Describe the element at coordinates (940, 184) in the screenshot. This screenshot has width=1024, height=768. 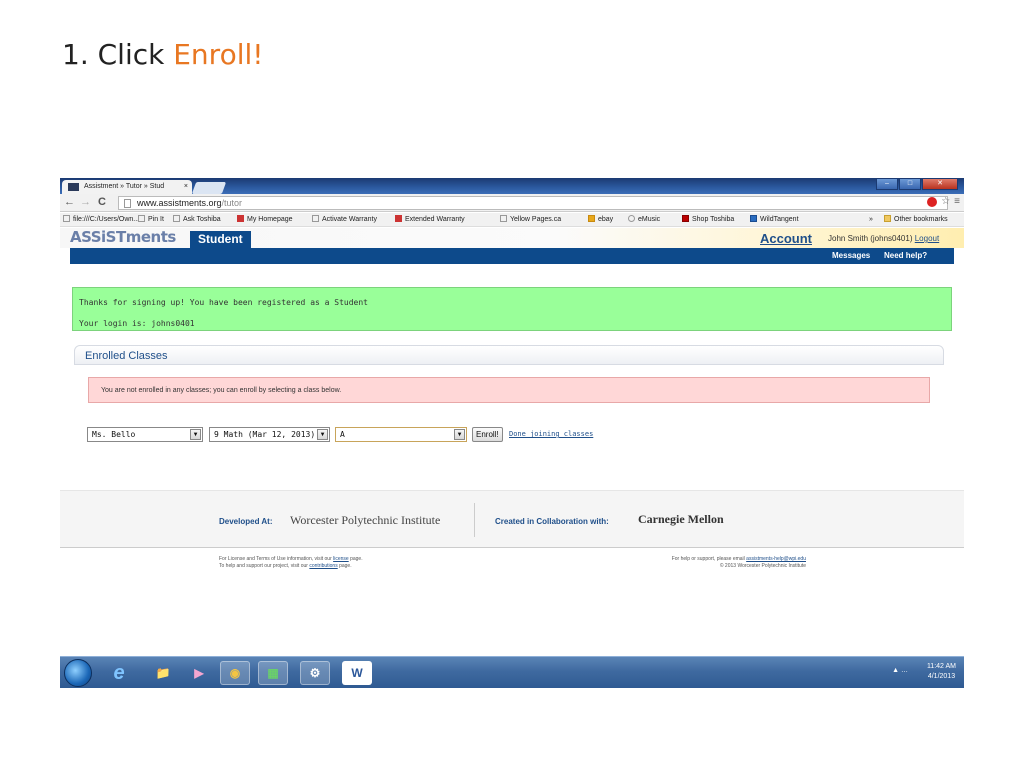
I see `close-window-button: ✕` at that location.